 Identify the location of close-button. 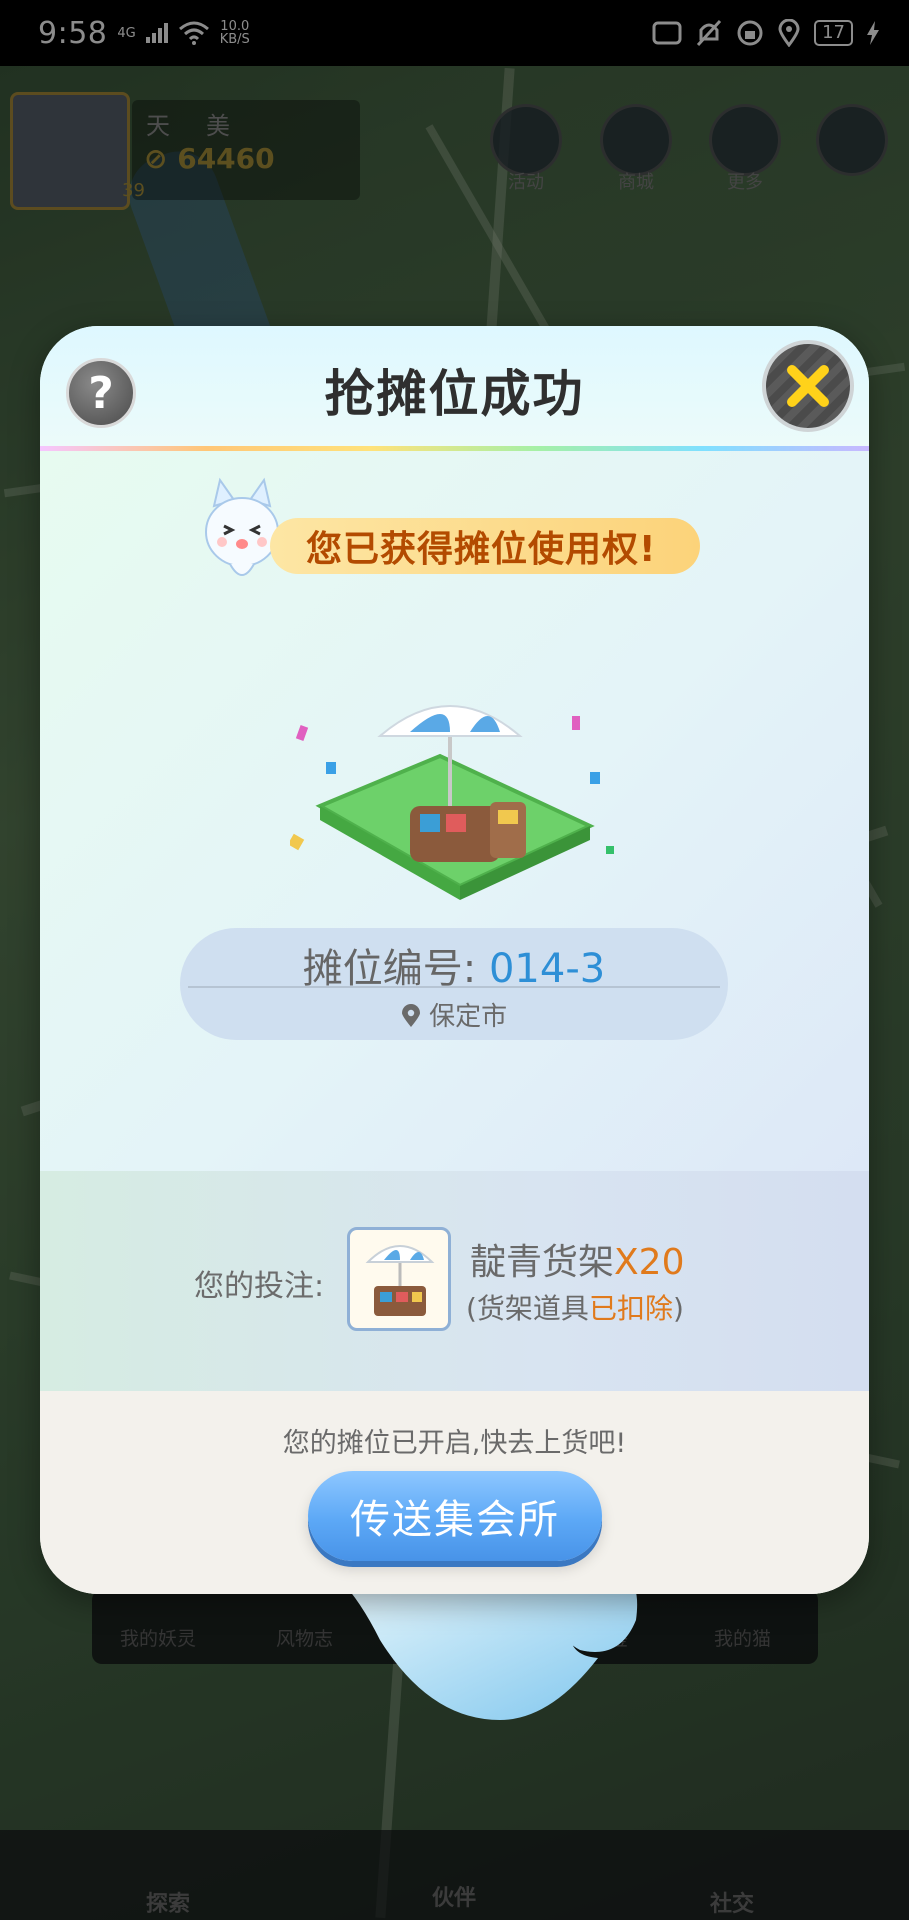
(808, 386).